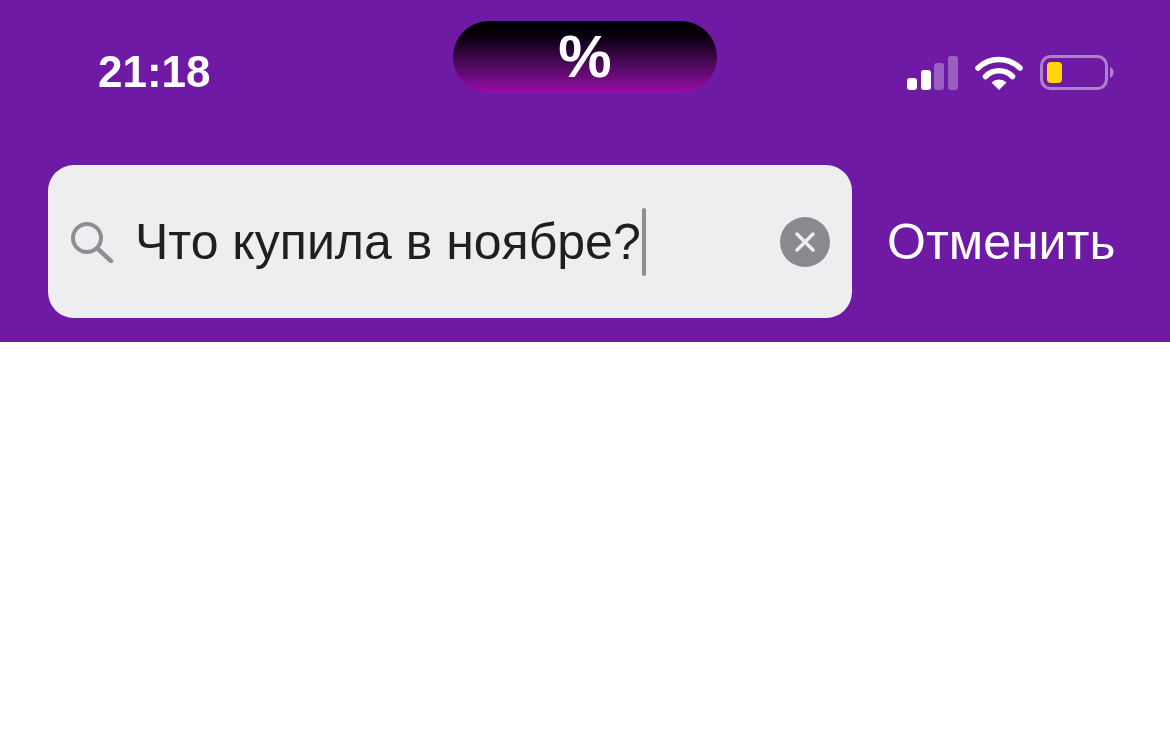  What do you see at coordinates (585, 57) in the screenshot?
I see `dynamic-island: %` at bounding box center [585, 57].